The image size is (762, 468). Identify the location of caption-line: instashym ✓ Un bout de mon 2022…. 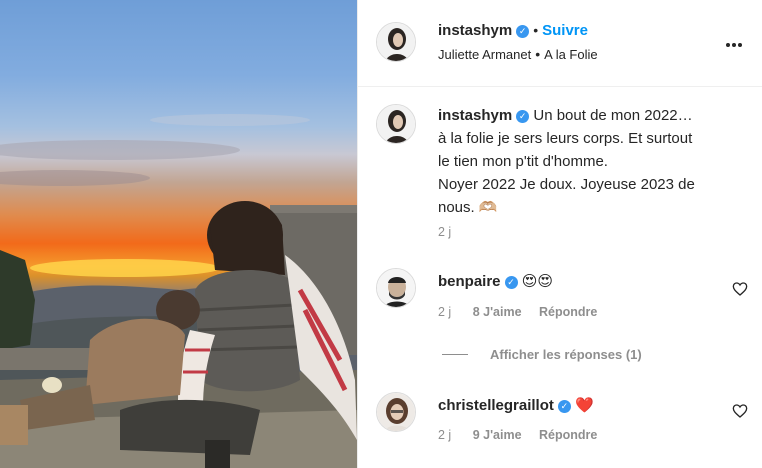
(593, 115).